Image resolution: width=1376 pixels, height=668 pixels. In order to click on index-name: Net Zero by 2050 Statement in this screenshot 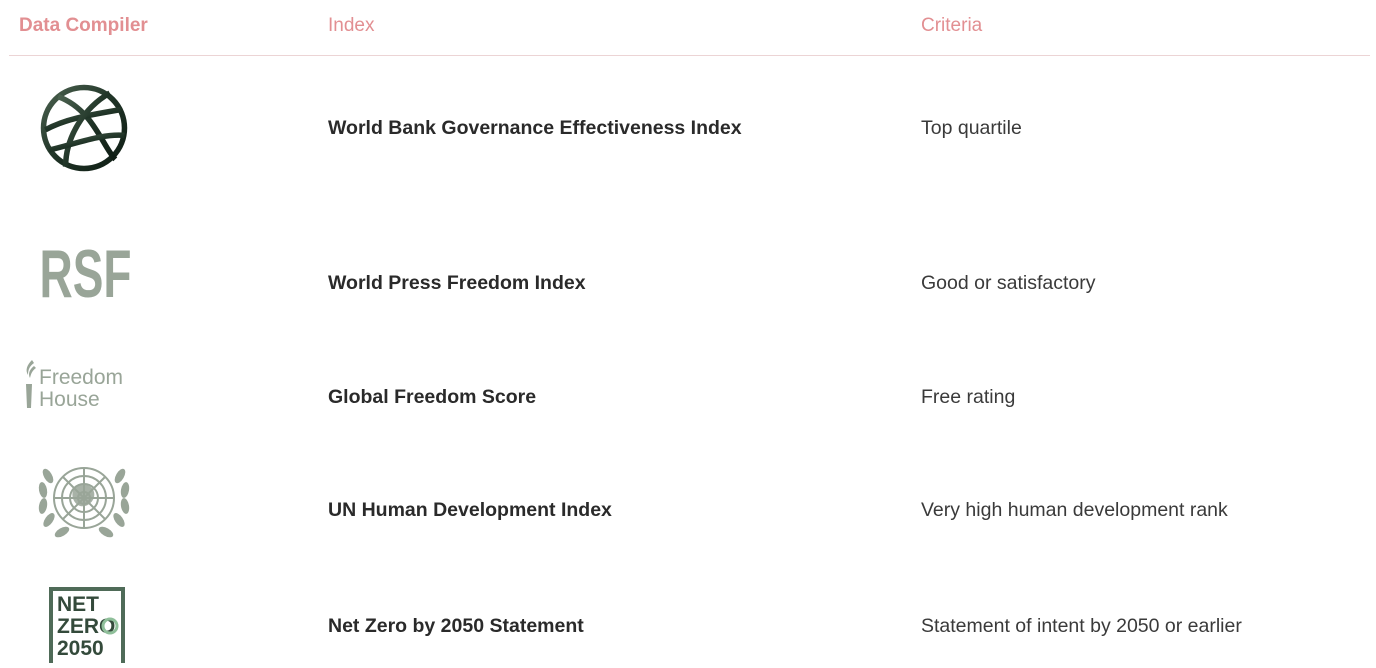, I will do `click(456, 626)`.